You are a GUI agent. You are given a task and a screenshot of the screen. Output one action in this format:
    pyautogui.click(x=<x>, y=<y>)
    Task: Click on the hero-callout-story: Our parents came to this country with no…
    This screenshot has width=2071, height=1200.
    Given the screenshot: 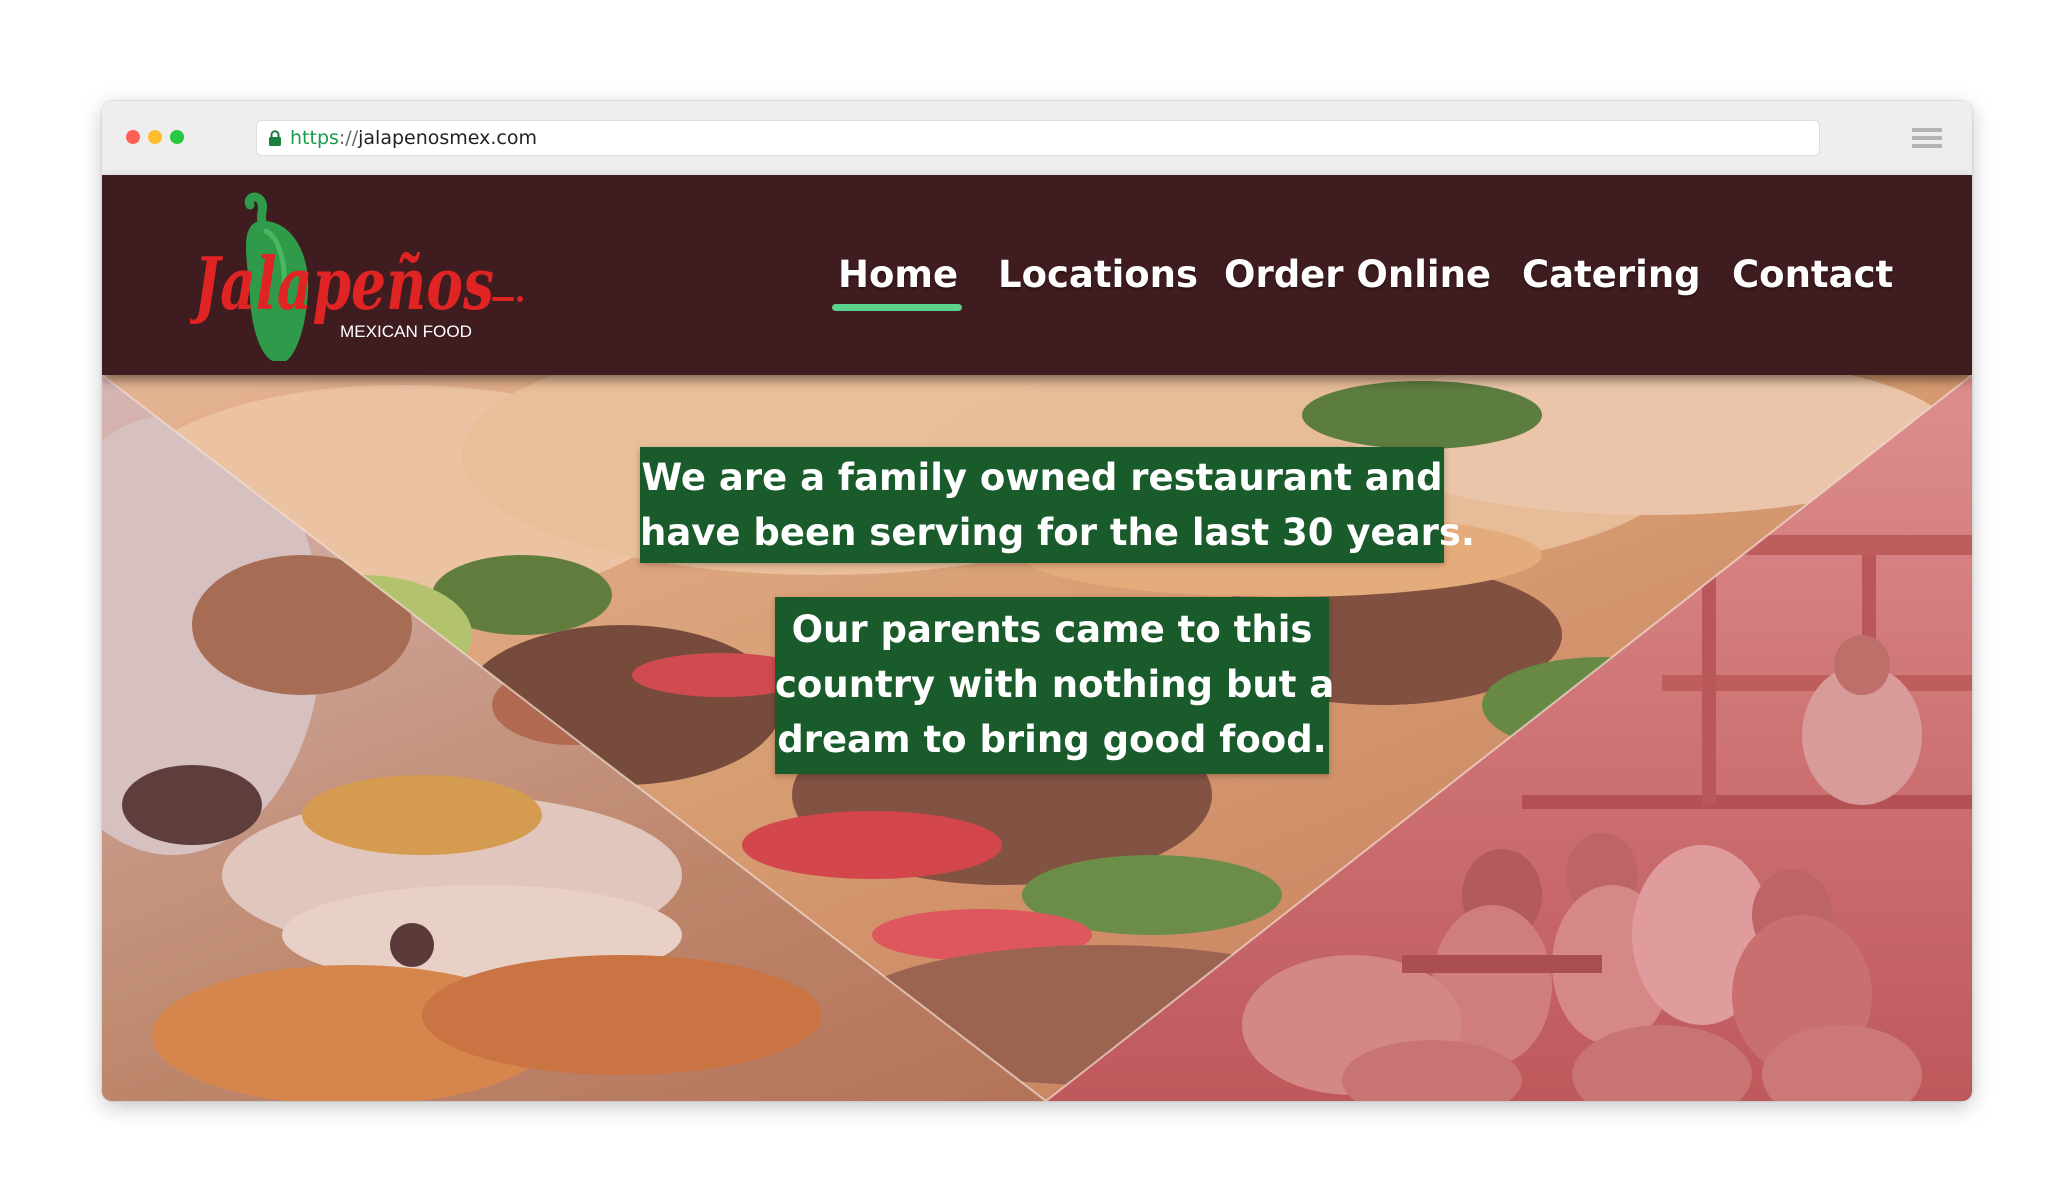 What is the action you would take?
    pyautogui.click(x=1055, y=685)
    